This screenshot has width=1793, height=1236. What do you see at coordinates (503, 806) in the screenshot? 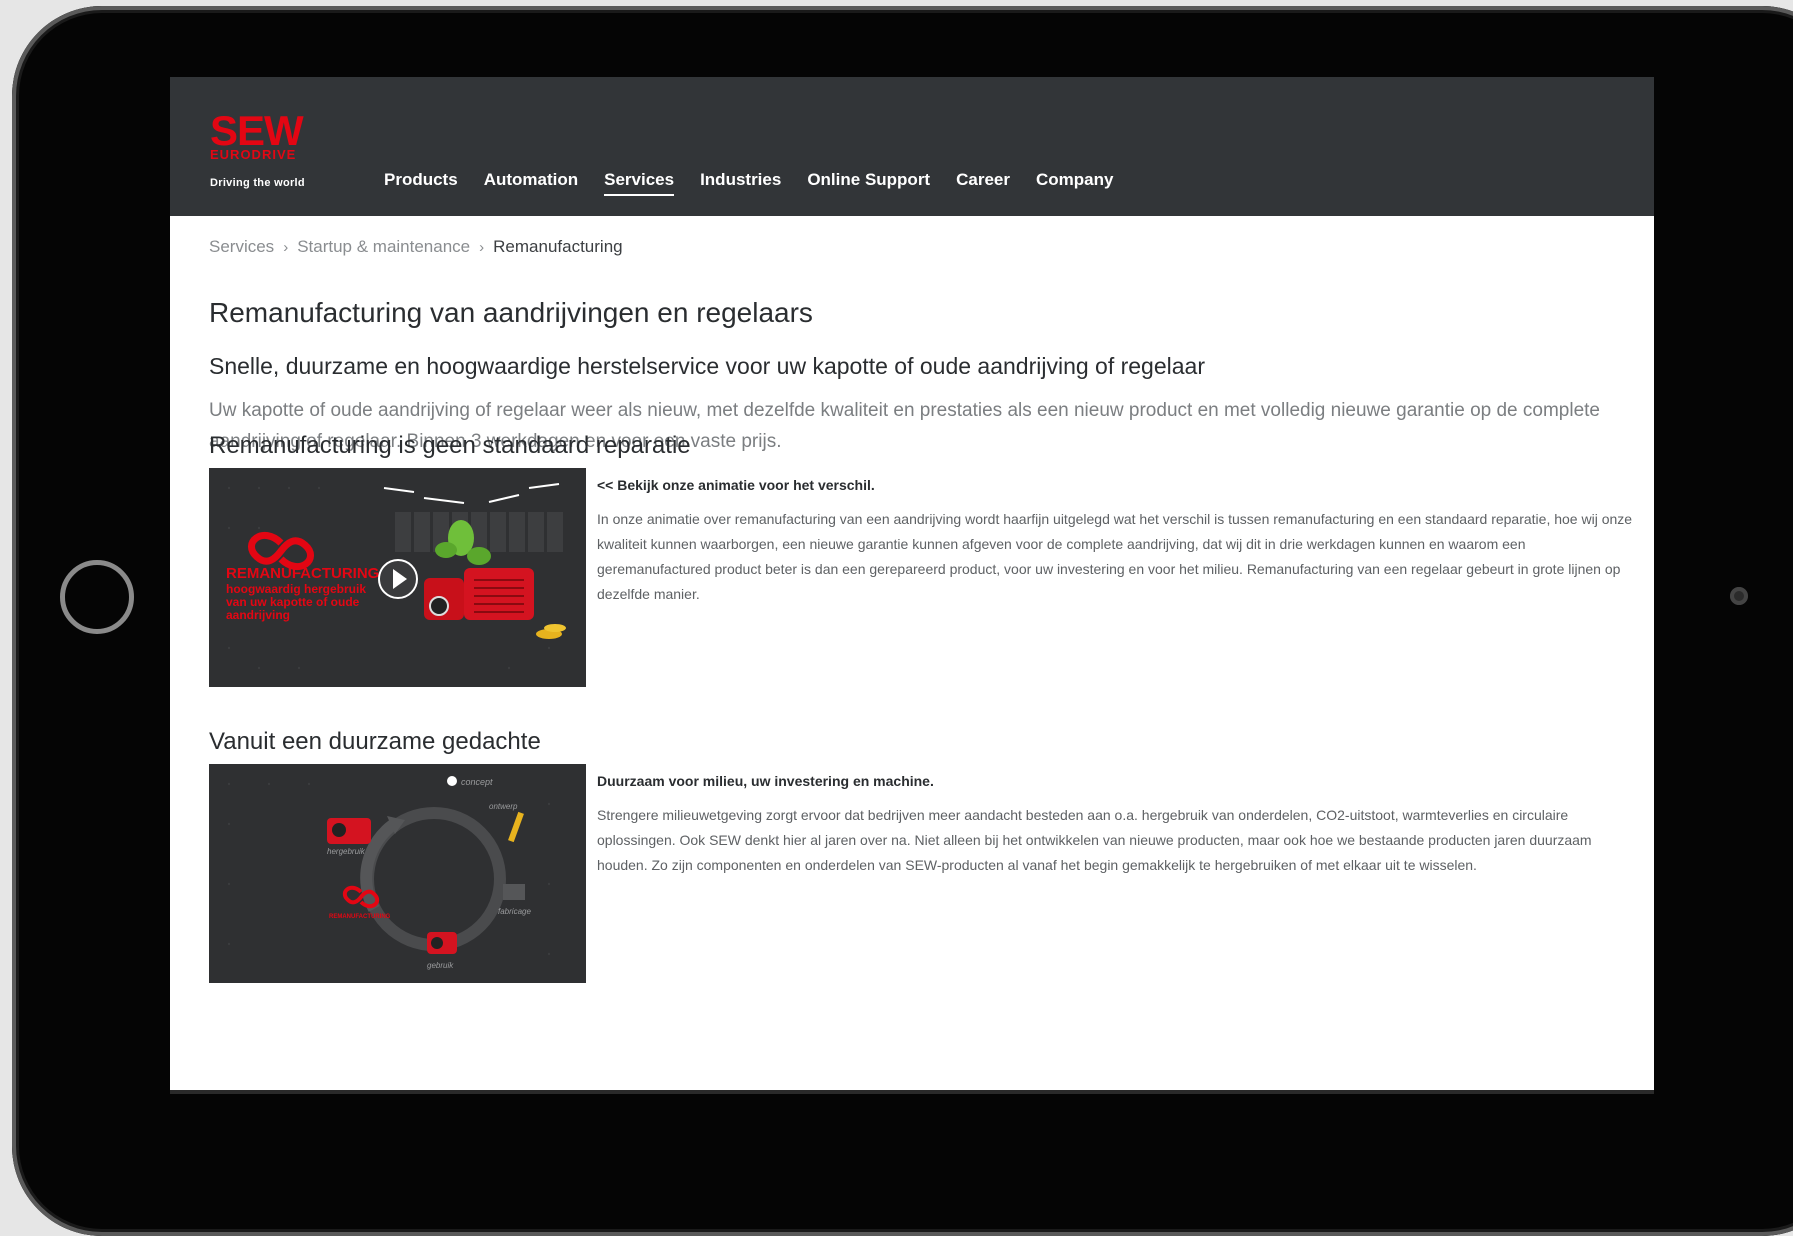
I see `cycle-label-ontwerp: ontwerp` at bounding box center [503, 806].